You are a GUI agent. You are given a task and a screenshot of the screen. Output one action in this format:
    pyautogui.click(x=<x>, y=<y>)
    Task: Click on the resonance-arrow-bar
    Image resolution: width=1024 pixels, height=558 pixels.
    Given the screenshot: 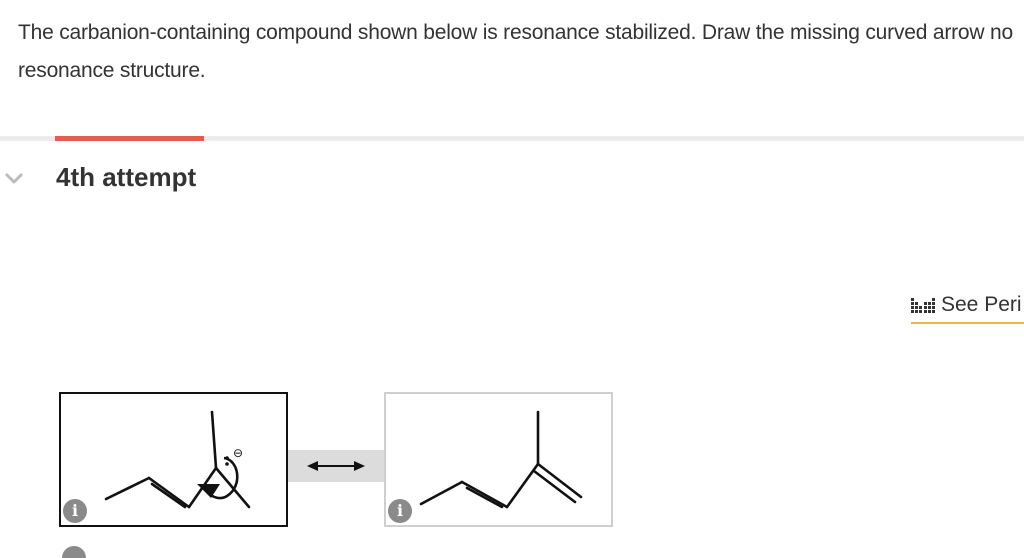 What is the action you would take?
    pyautogui.click(x=336, y=466)
    